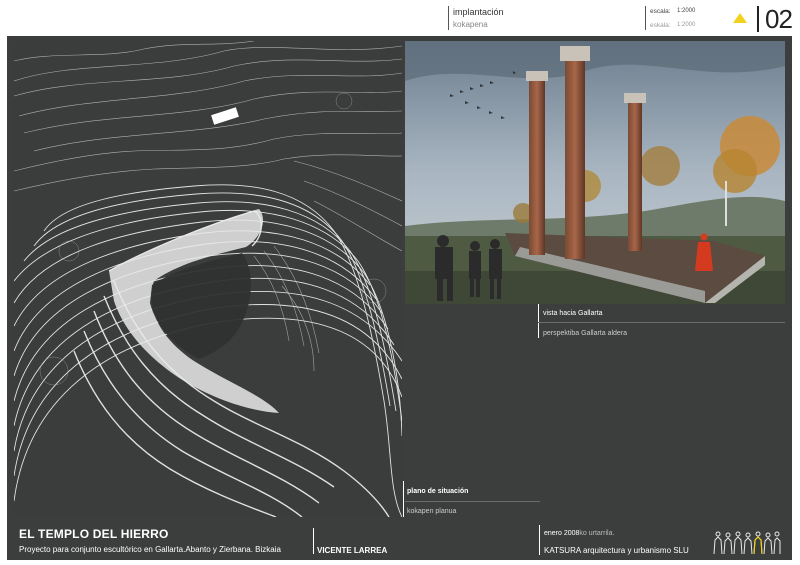 This screenshot has height=565, width=800. What do you see at coordinates (660, 11) in the screenshot?
I see `scale-label: escala:` at bounding box center [660, 11].